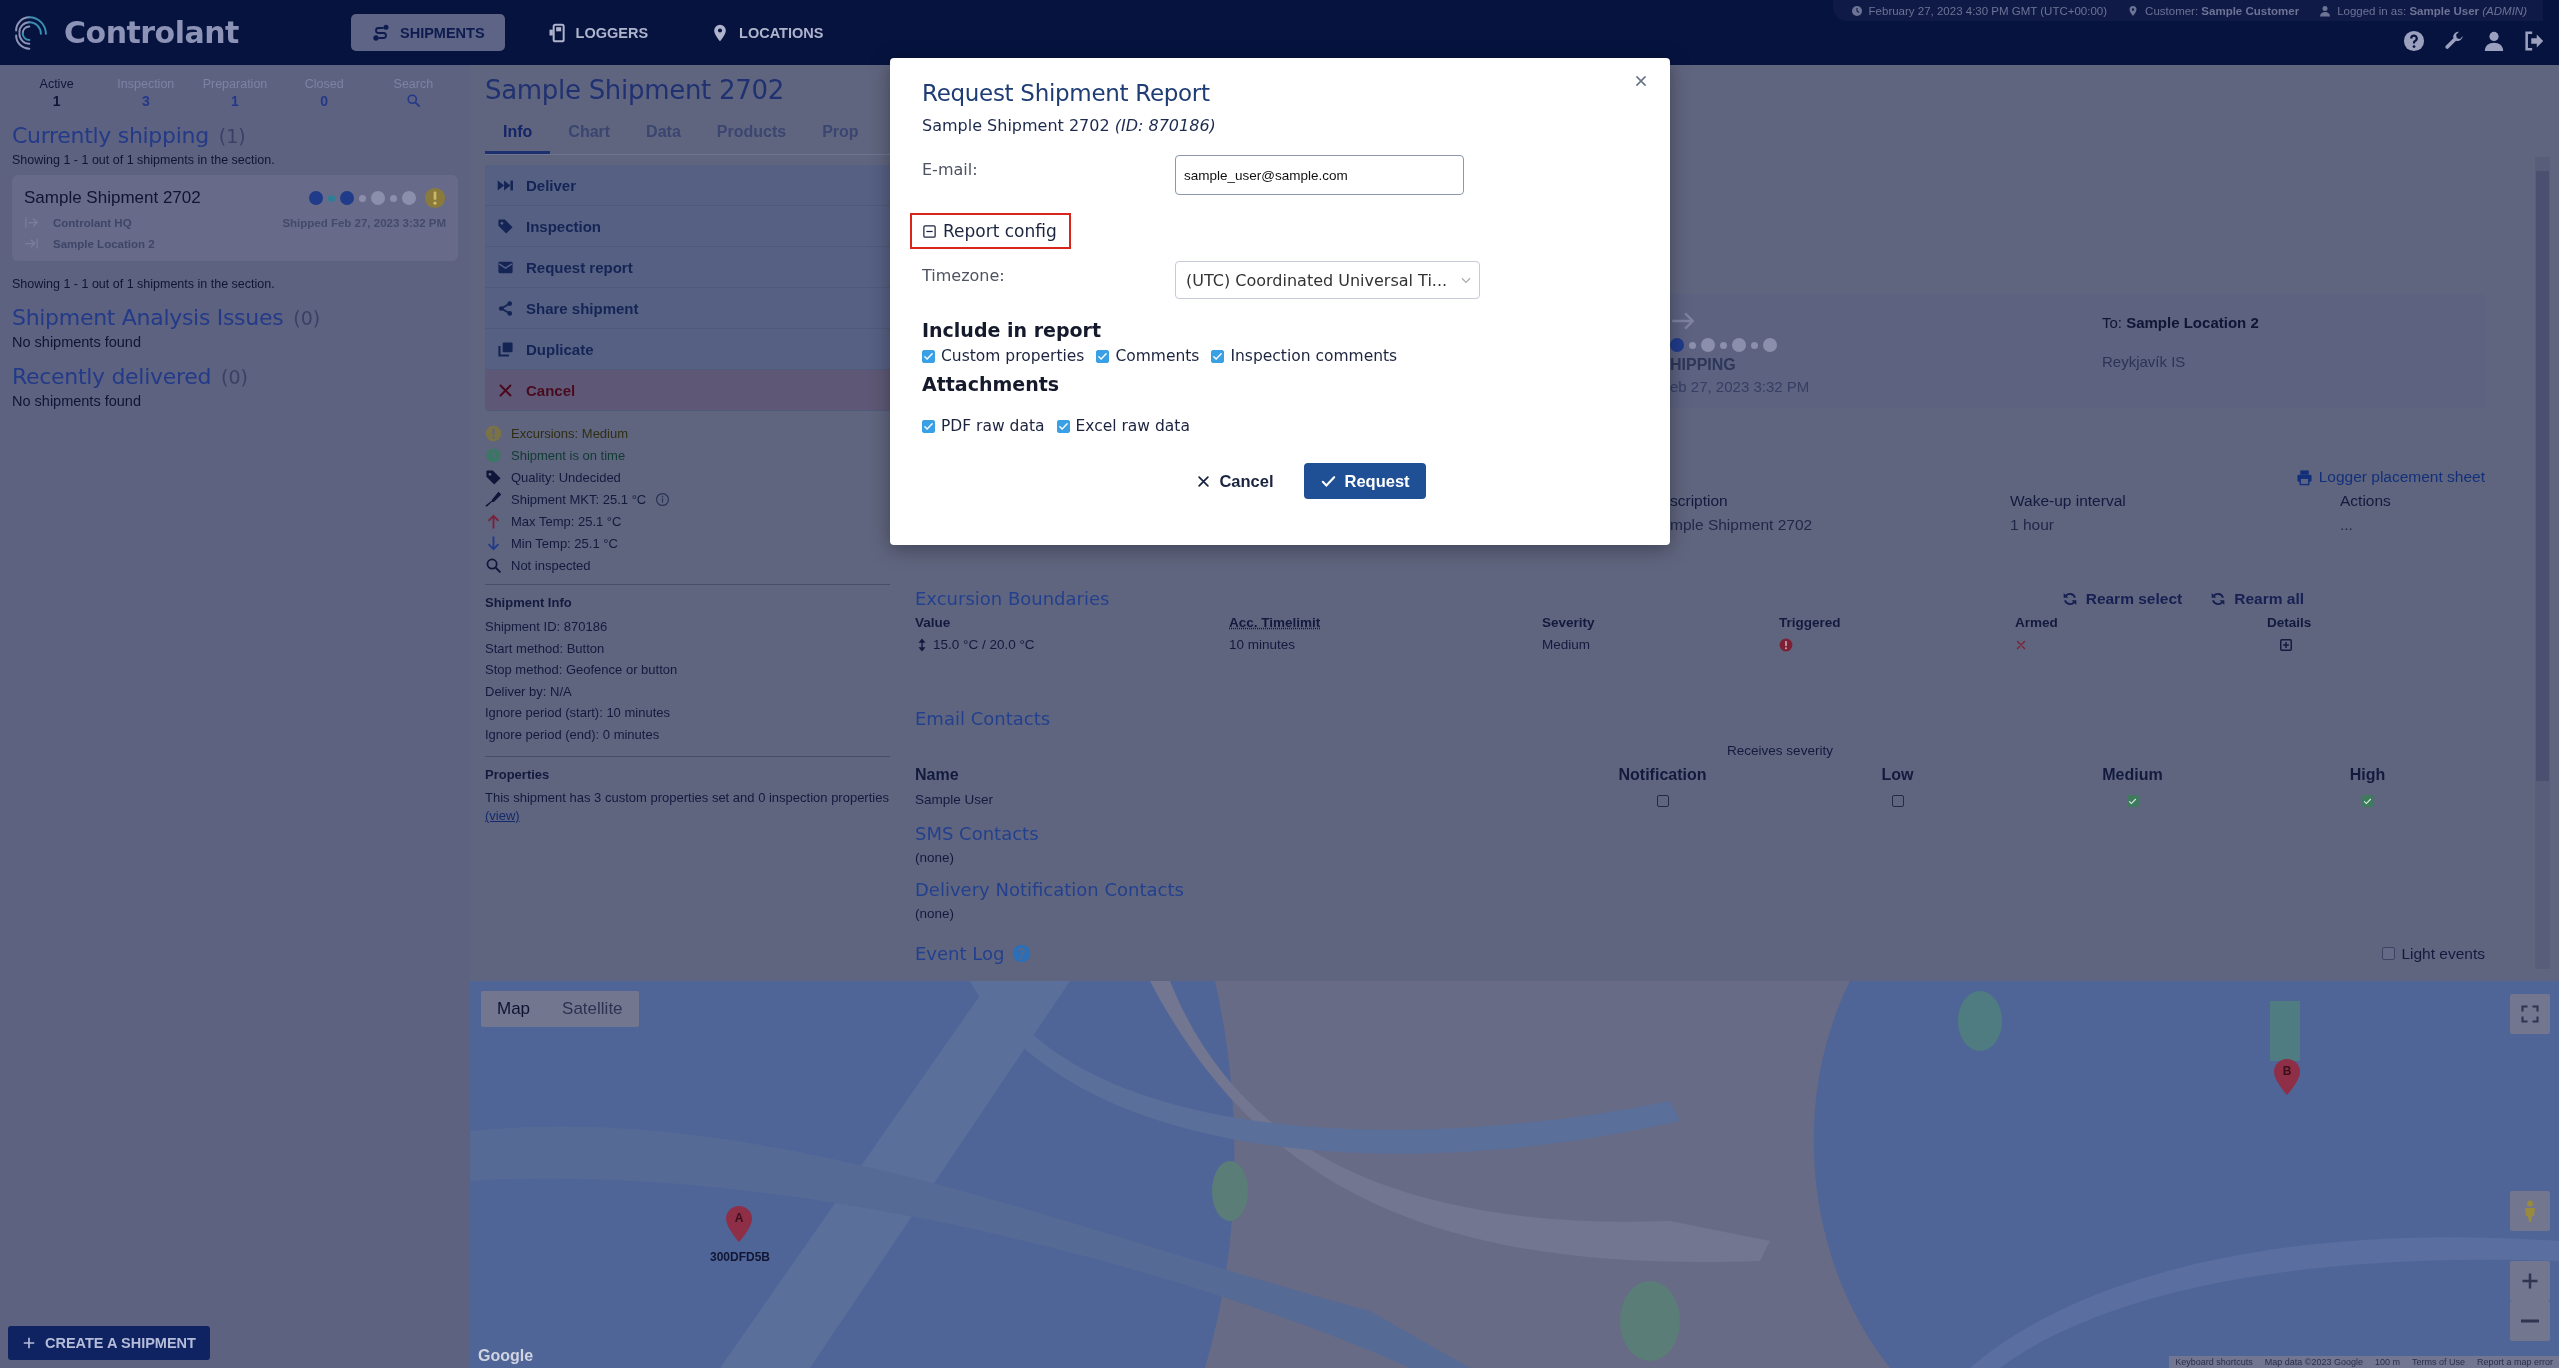  What do you see at coordinates (990, 231) in the screenshot?
I see `report-config-toggle: Report config` at bounding box center [990, 231].